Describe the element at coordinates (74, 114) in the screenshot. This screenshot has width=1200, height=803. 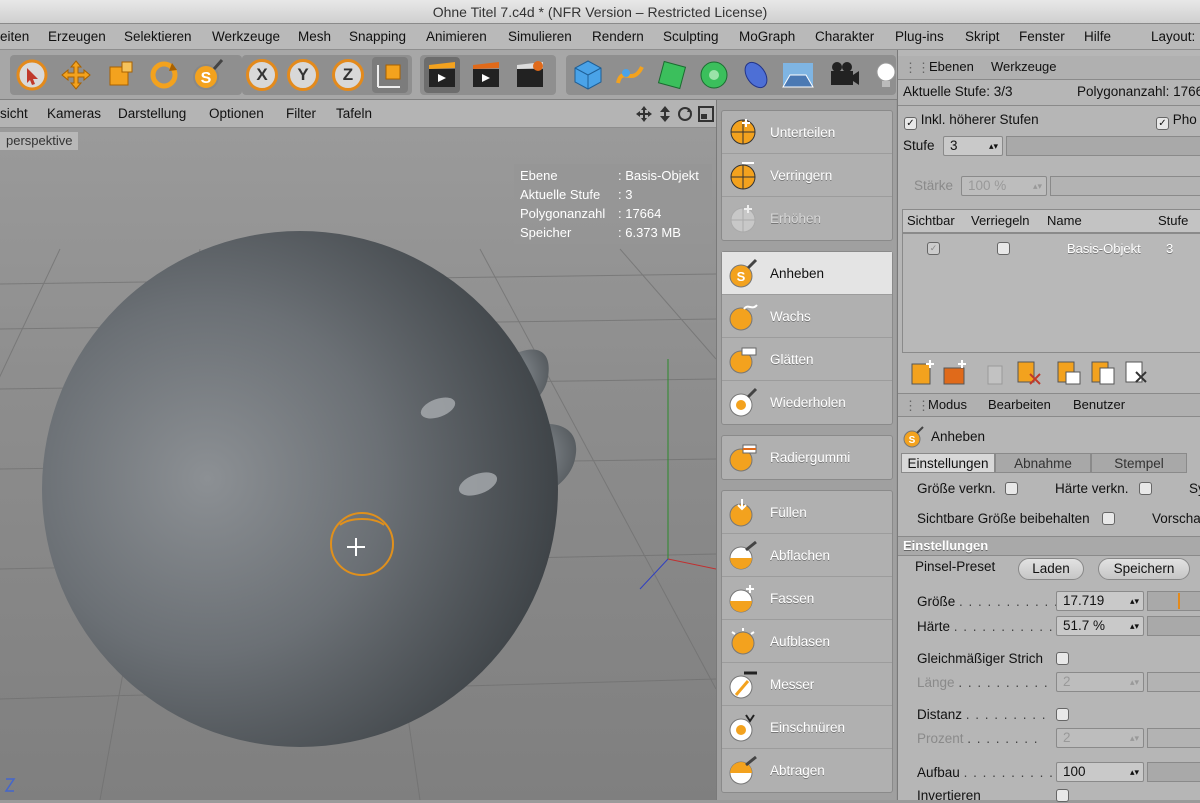
I see `viewport-menu-item: Kameras` at that location.